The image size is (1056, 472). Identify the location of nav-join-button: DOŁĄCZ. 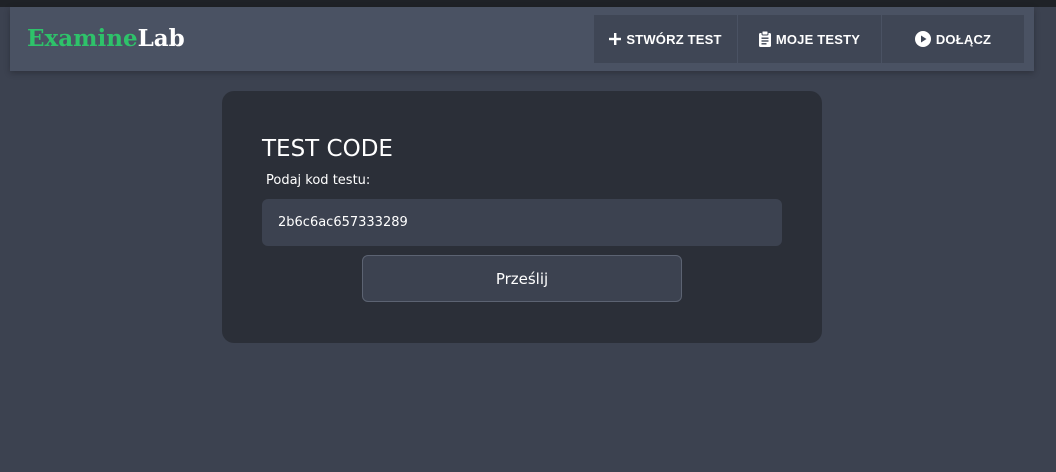
(952, 39).